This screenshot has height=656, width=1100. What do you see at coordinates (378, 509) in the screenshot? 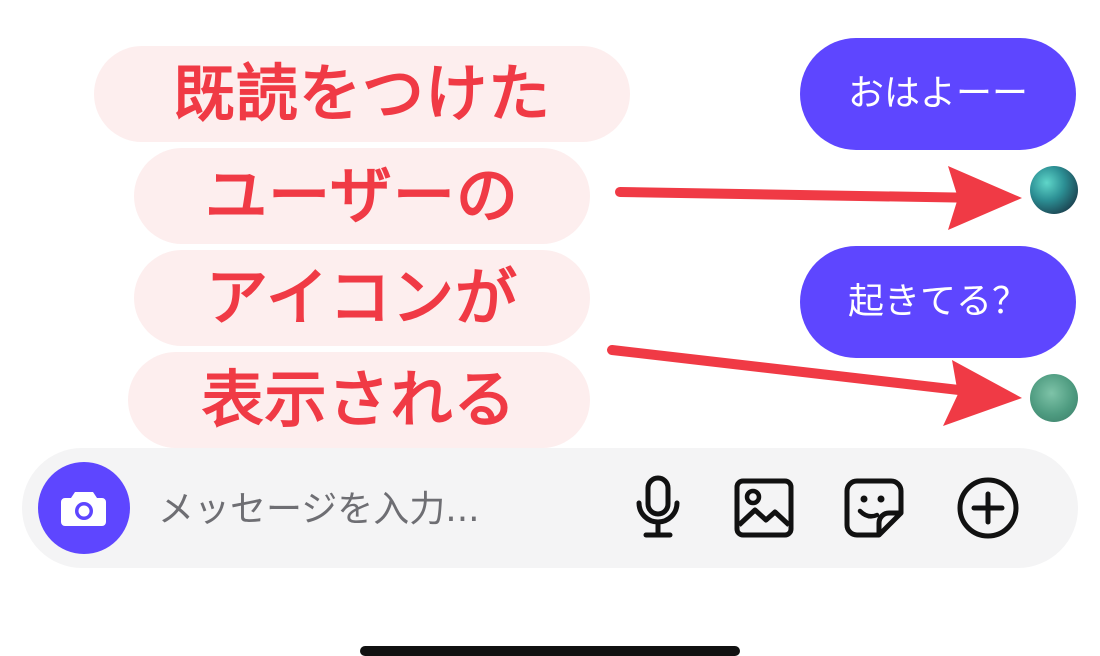
I see `message-input` at bounding box center [378, 509].